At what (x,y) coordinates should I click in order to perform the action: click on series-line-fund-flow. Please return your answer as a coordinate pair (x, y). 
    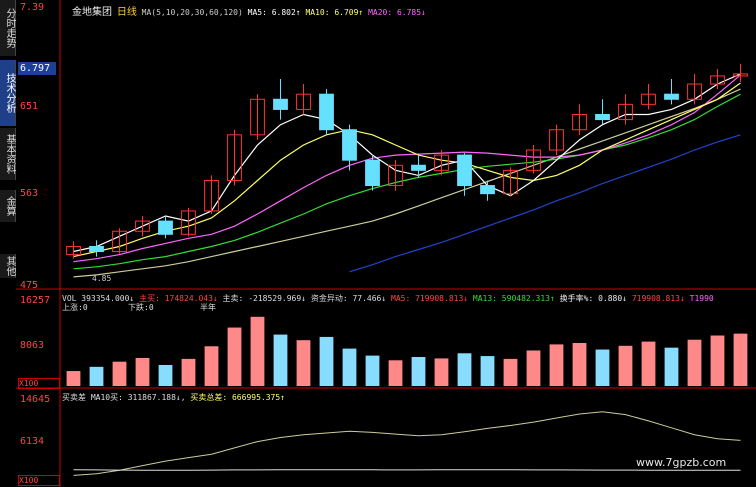
    Looking at the image, I should click on (407, 443).